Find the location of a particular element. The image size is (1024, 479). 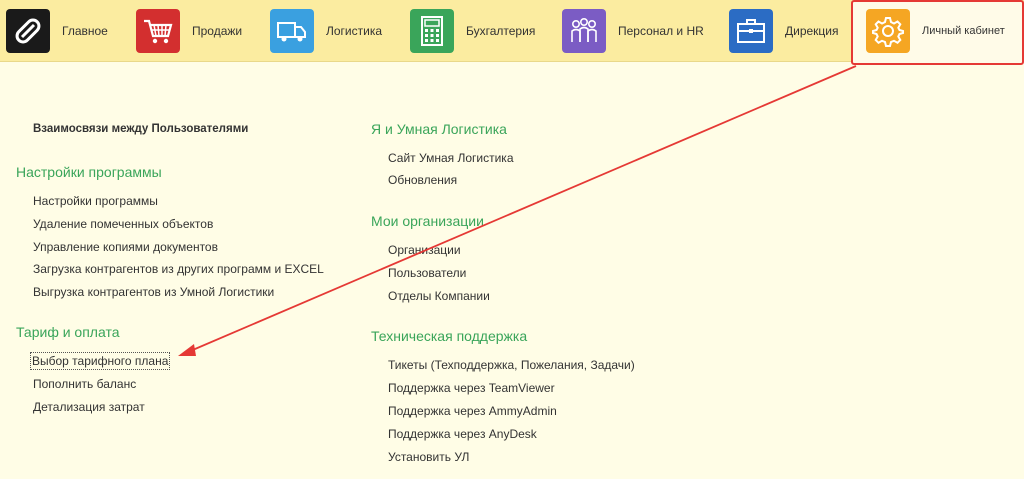

link-user-relations: Взаимосвязи между Пользователями is located at coordinates (140, 129).